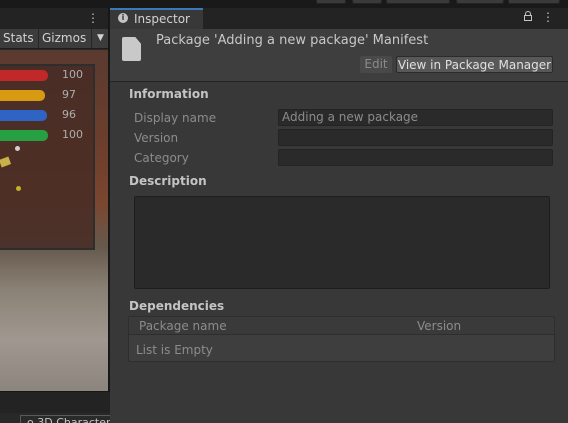 This screenshot has height=423, width=568. Describe the element at coordinates (168, 181) in the screenshot. I see `description-section-title: Description` at that location.